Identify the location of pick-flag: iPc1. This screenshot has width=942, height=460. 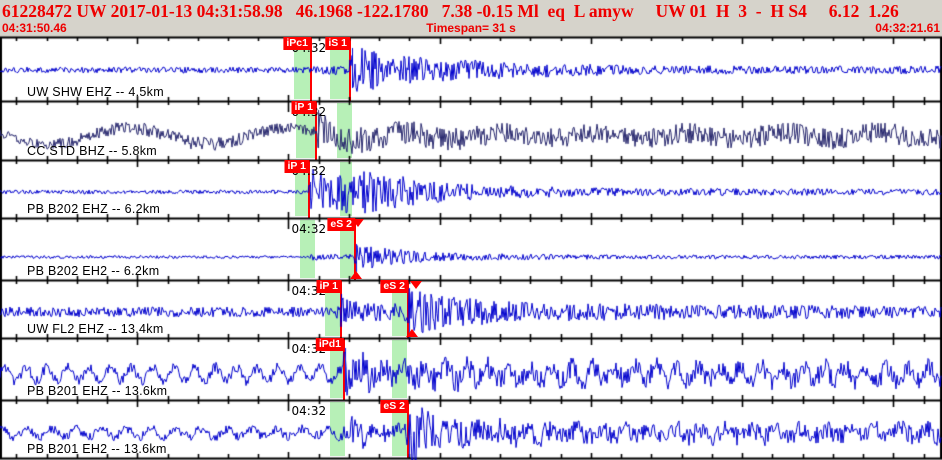
(297, 43).